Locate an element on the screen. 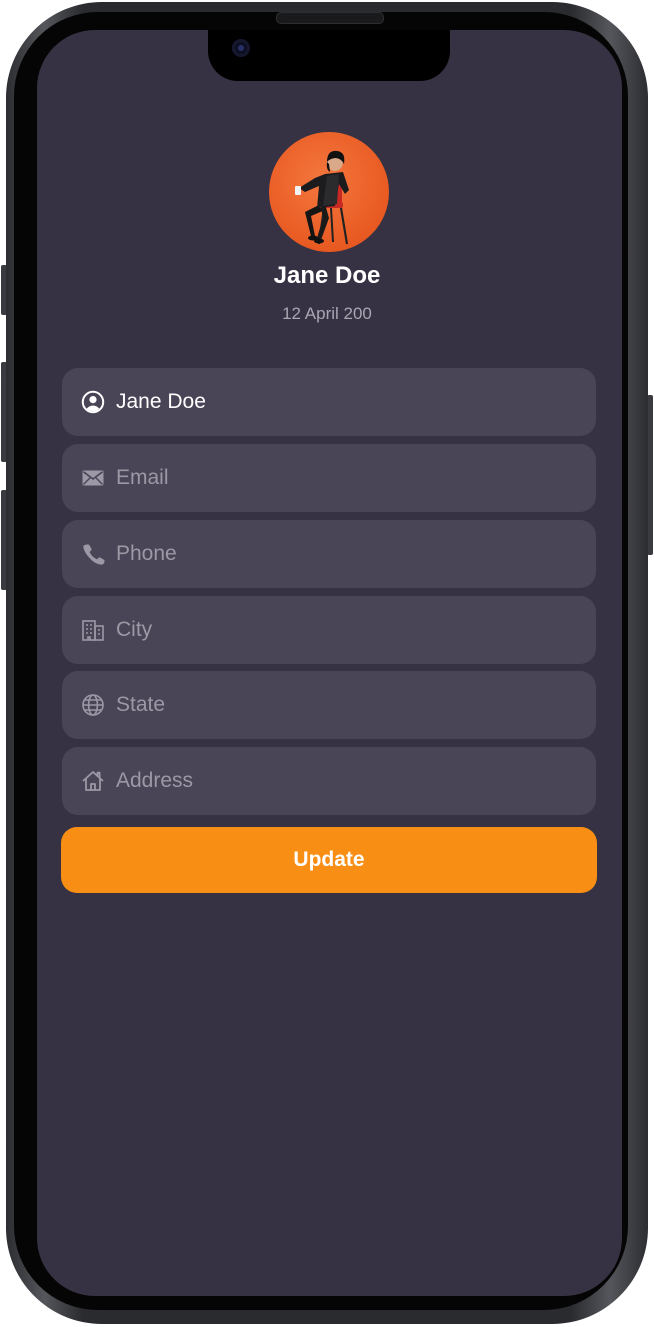 Image resolution: width=654 pixels, height=1327 pixels. state-field is located at coordinates (329, 705).